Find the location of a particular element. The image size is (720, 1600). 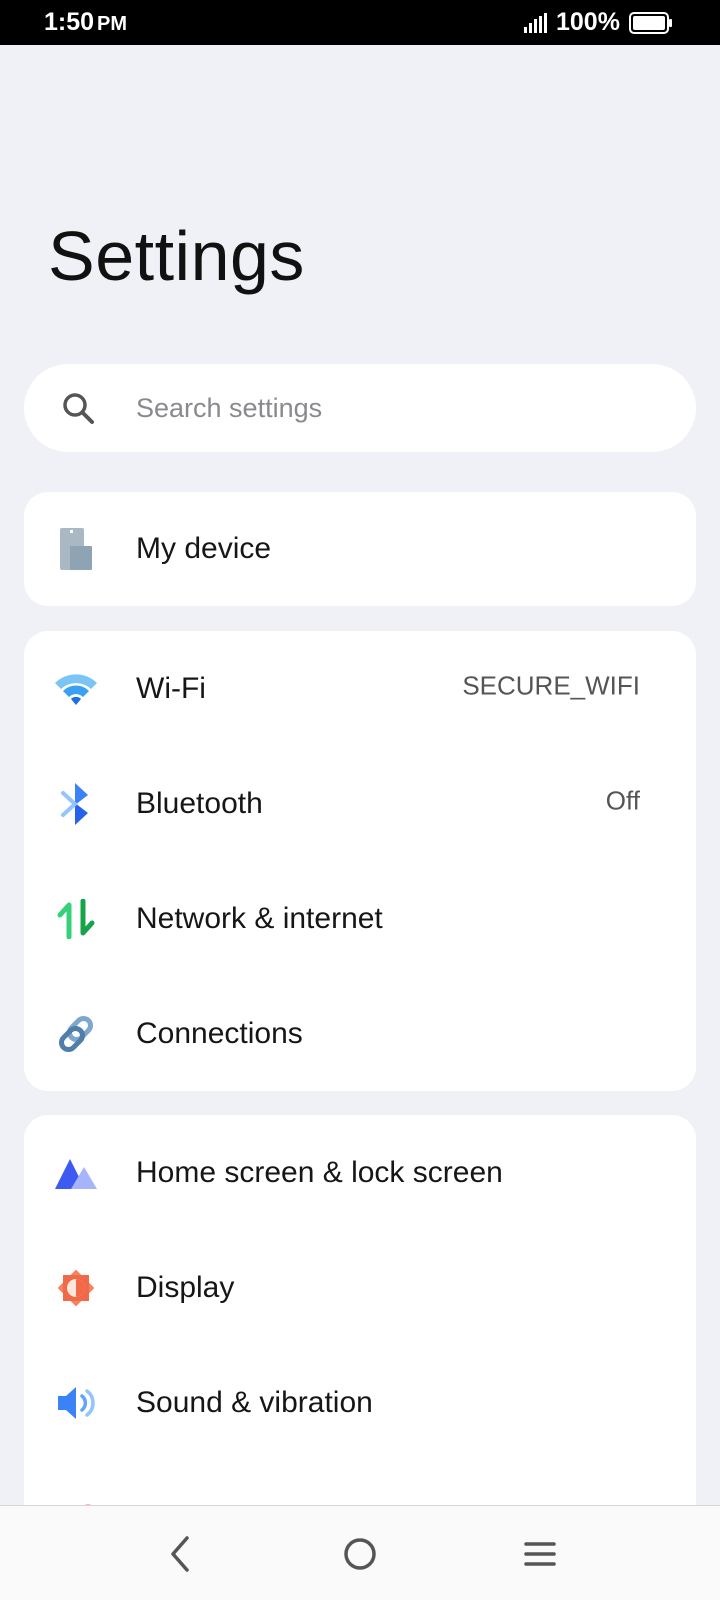

search-bar is located at coordinates (360, 408).